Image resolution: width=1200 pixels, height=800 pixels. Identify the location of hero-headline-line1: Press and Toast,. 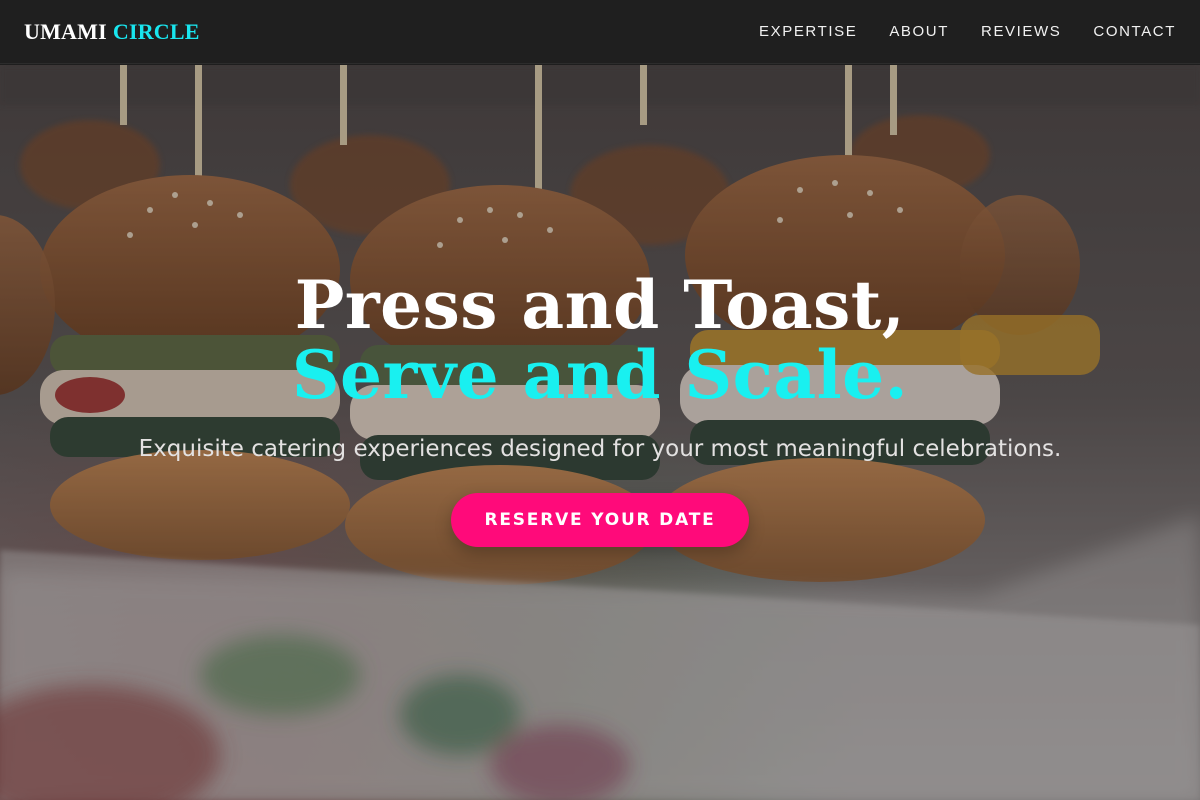
(600, 305).